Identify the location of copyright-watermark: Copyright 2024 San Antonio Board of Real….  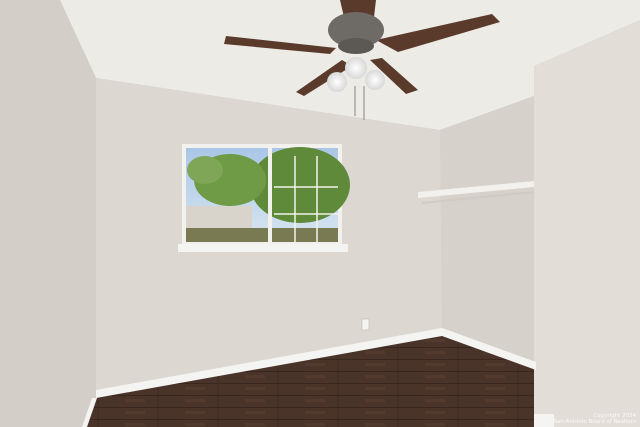
(591, 419).